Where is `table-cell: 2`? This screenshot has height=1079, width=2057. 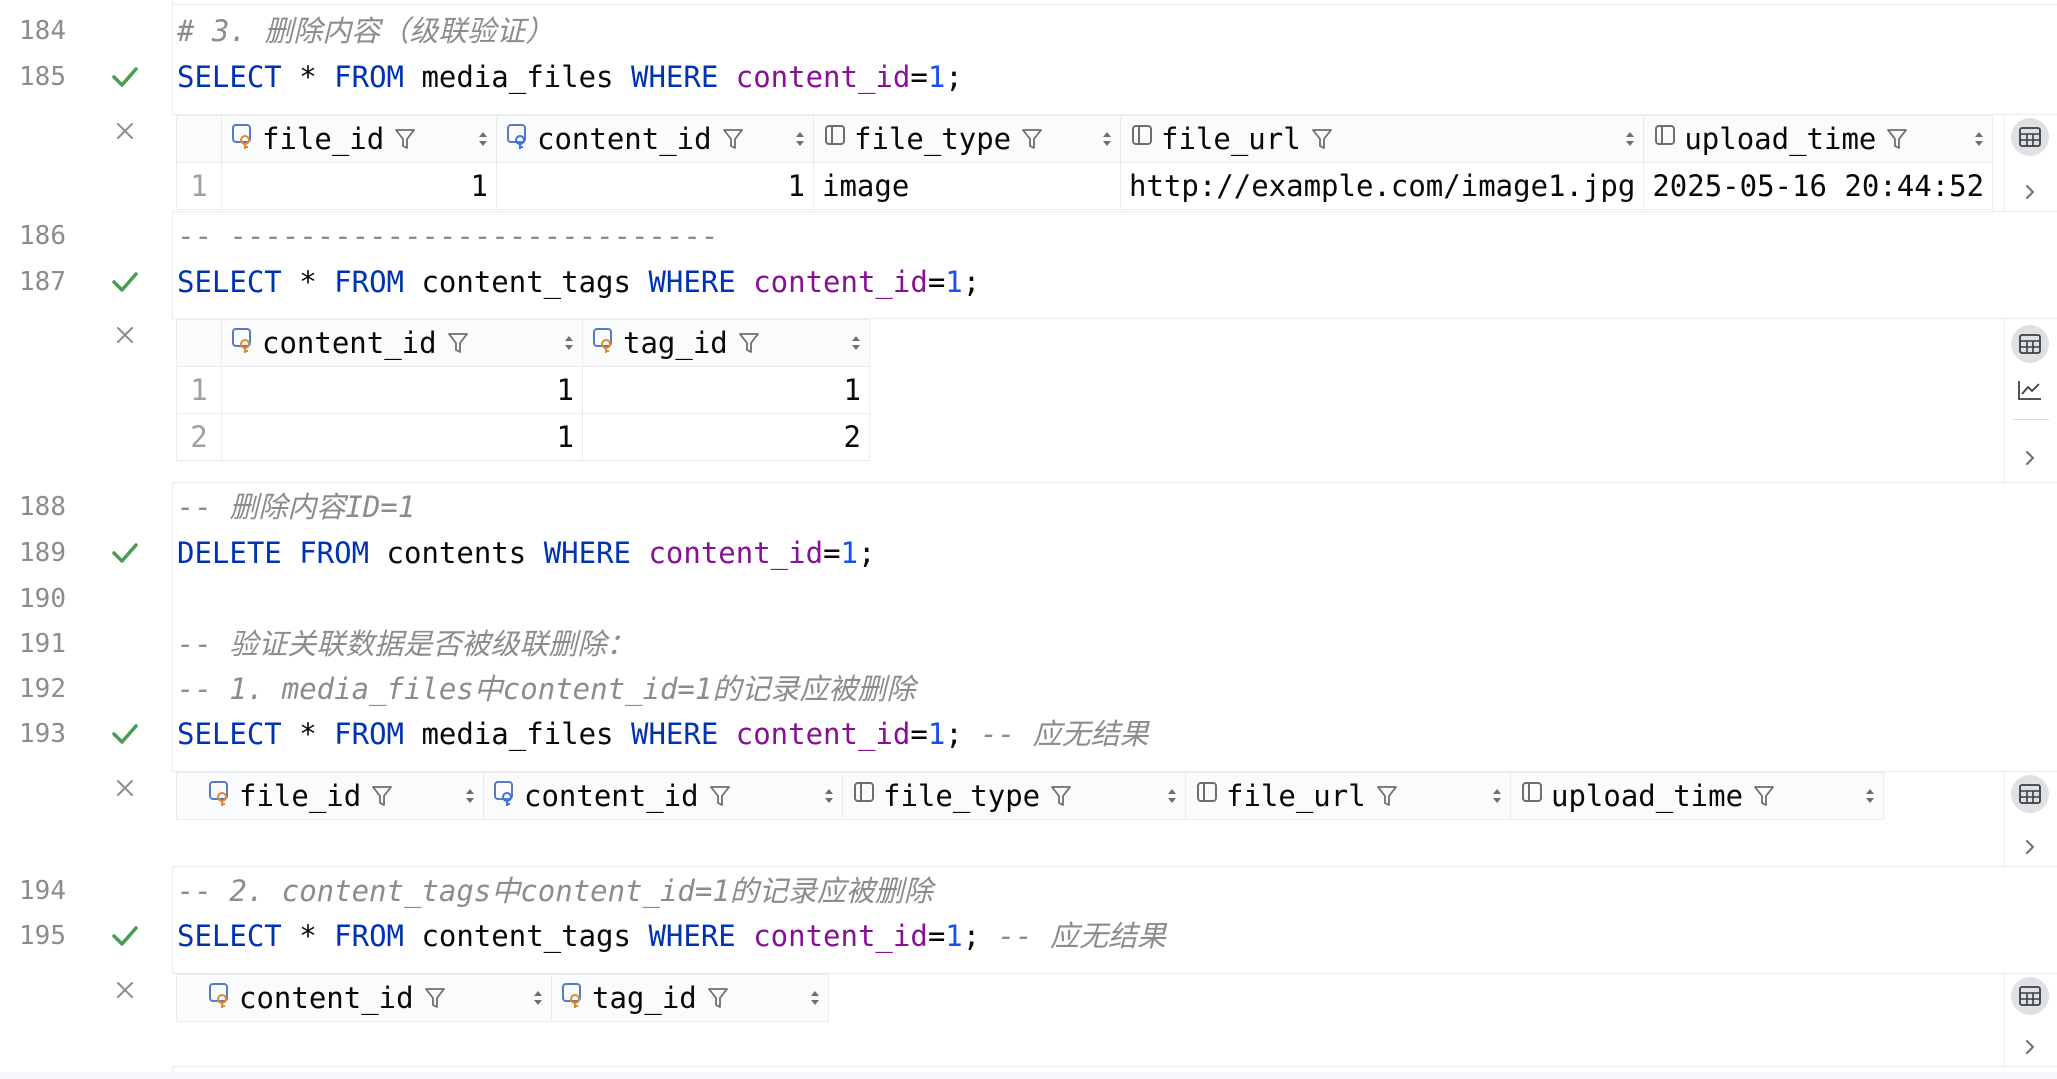 table-cell: 2 is located at coordinates (726, 437).